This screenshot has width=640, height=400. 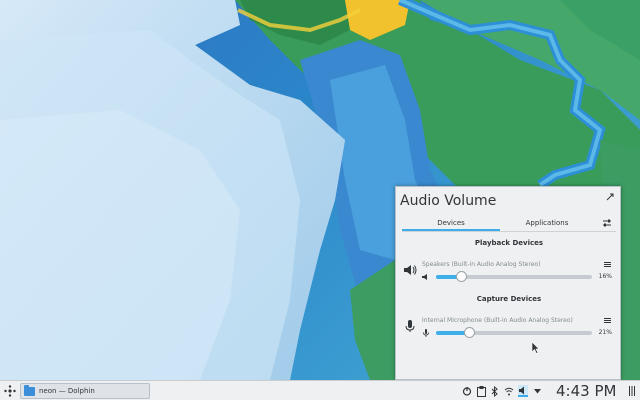 I want to click on capture-menu-icon, so click(x=607, y=320).